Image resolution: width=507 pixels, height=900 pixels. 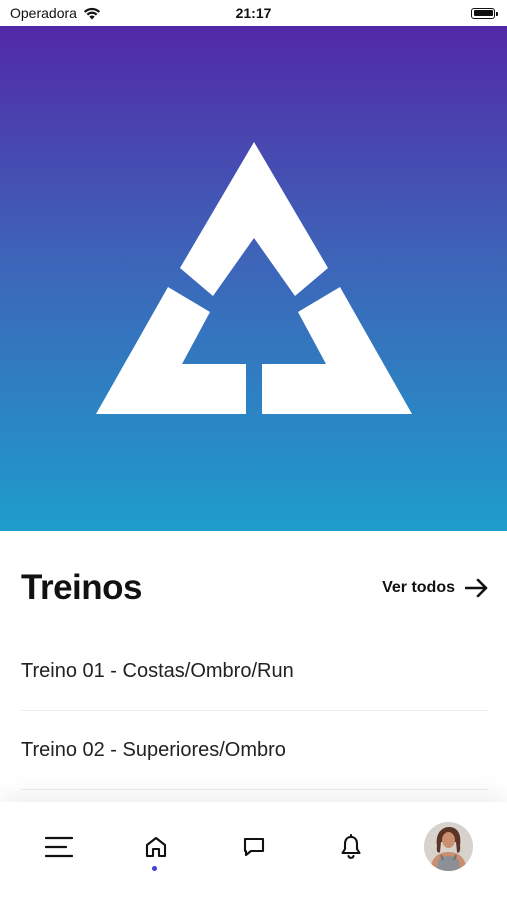 I want to click on menu-icon, so click(x=59, y=847).